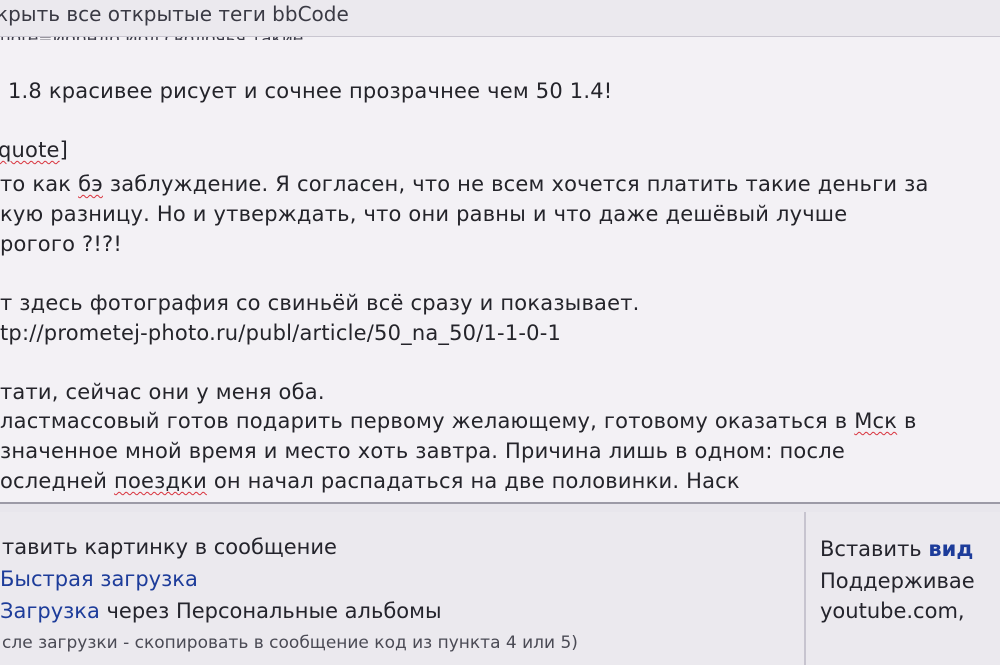  I want to click on insert-video-title: Вставить вид, so click(896, 549).